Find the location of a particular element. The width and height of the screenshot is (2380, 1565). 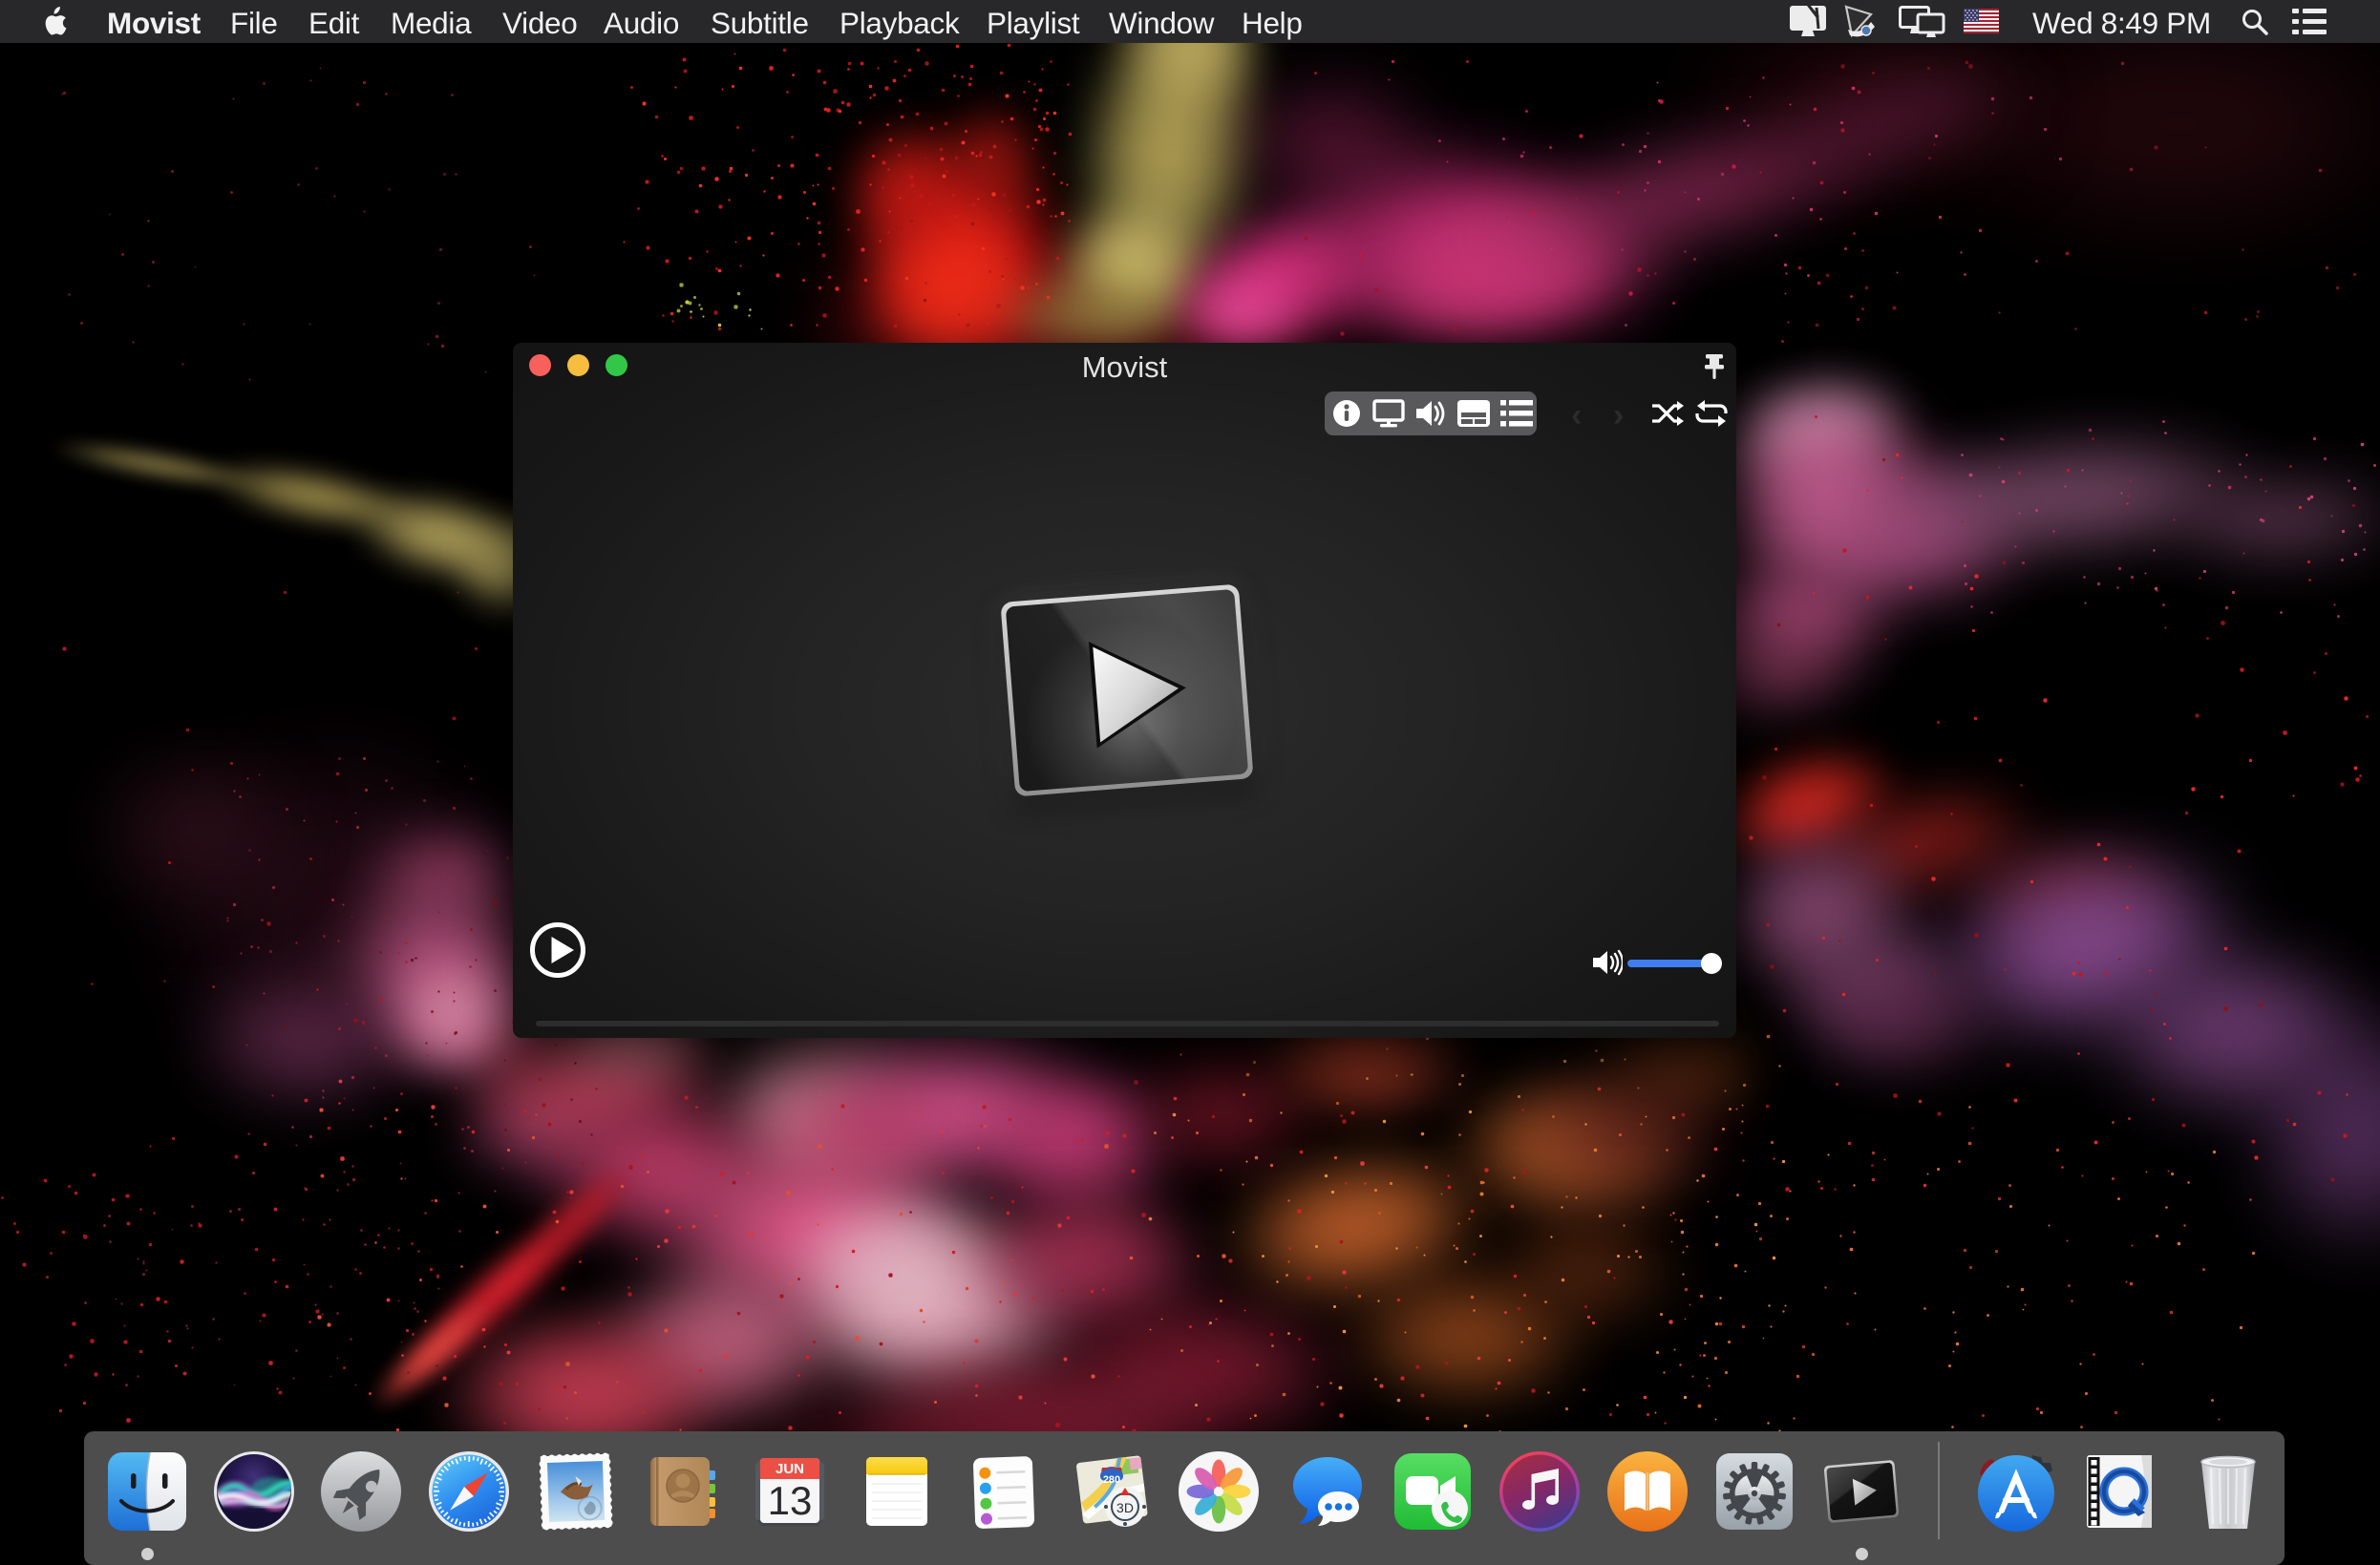

svg-text: 3D is located at coordinates (1125, 1507).